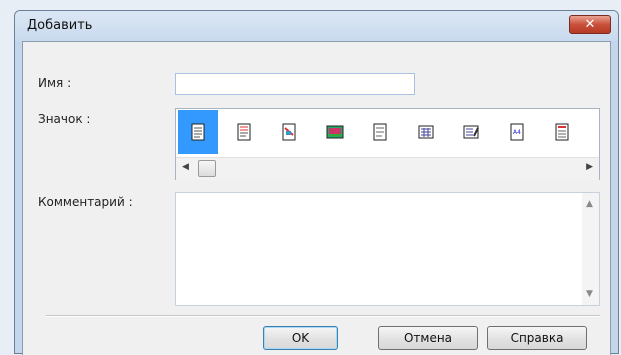  I want to click on icon-label: Значок :, so click(64, 119).